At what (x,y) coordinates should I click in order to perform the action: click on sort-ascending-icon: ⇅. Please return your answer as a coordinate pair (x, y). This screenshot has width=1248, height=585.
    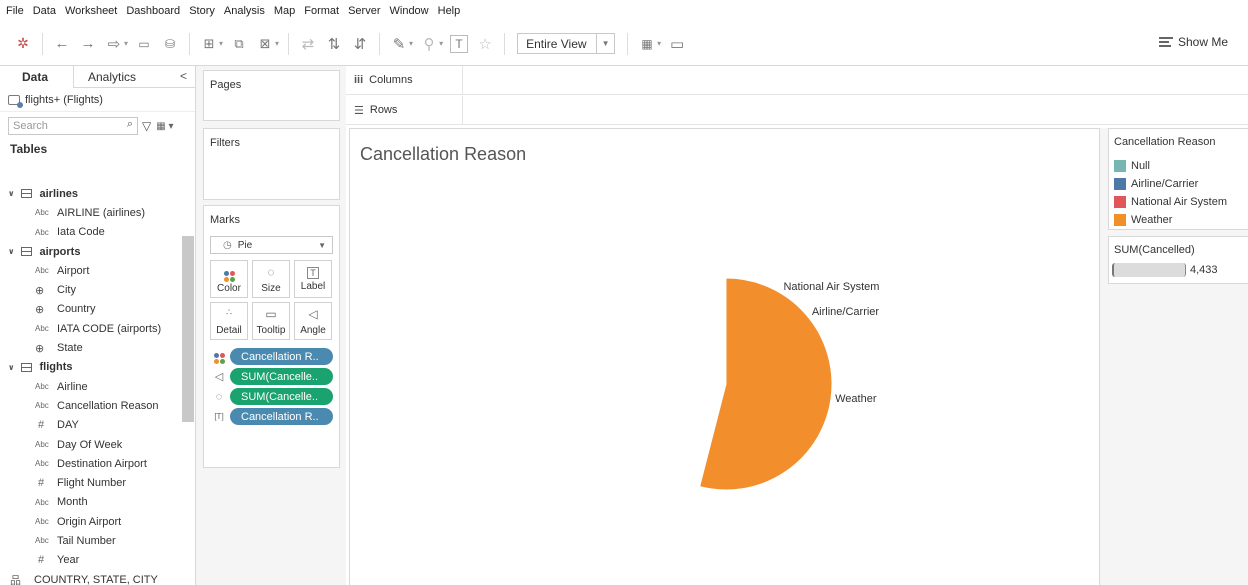
    Looking at the image, I should click on (334, 44).